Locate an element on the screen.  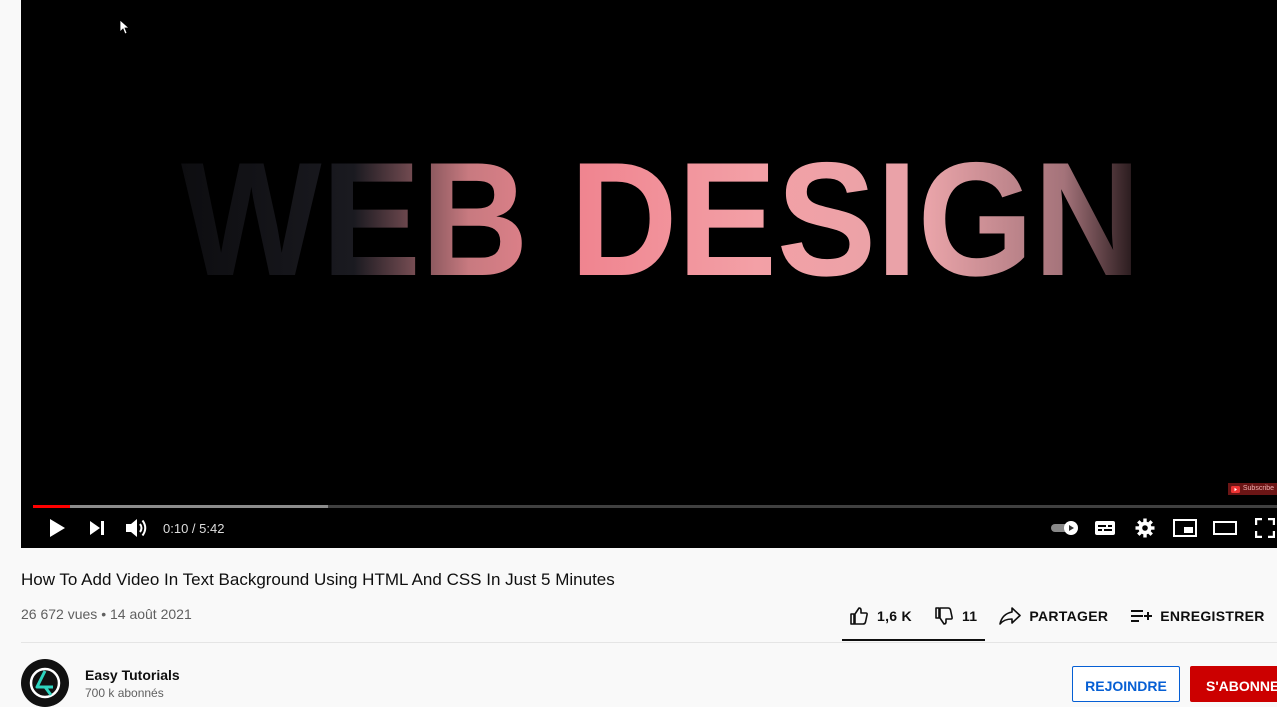
fullscreen-button is located at coordinates (1261, 528).